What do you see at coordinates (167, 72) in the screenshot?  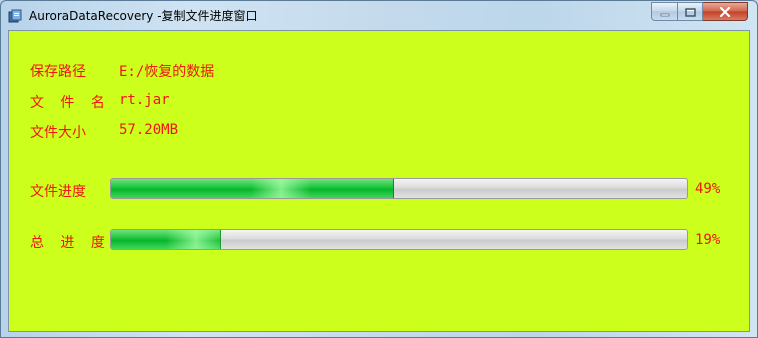 I see `save-path-value: E:/恢复的数据` at bounding box center [167, 72].